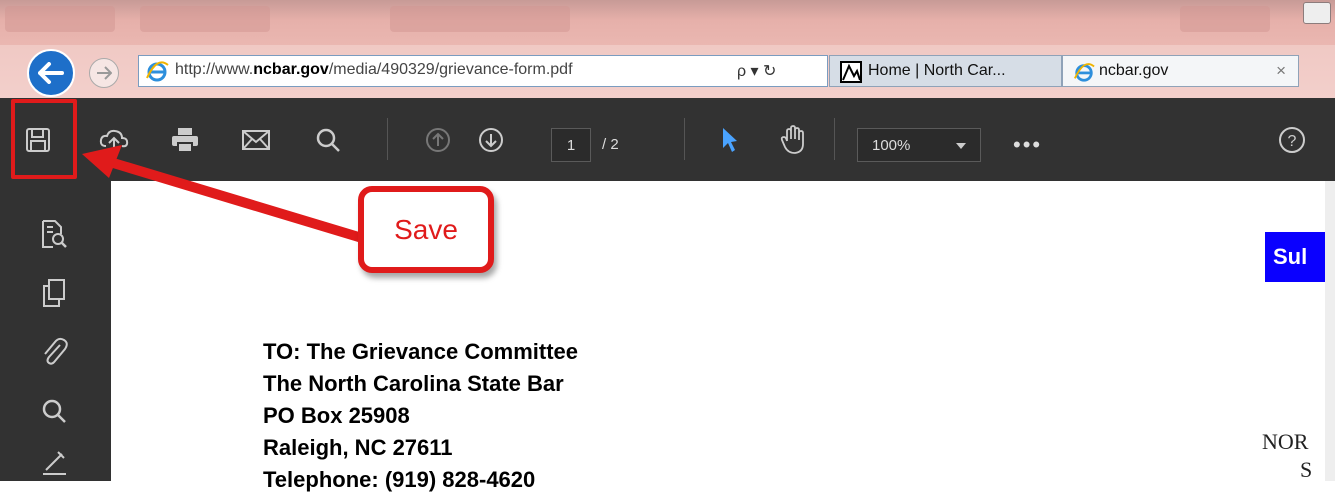 The height and width of the screenshot is (496, 1335). I want to click on save-highlight-box, so click(44, 139).